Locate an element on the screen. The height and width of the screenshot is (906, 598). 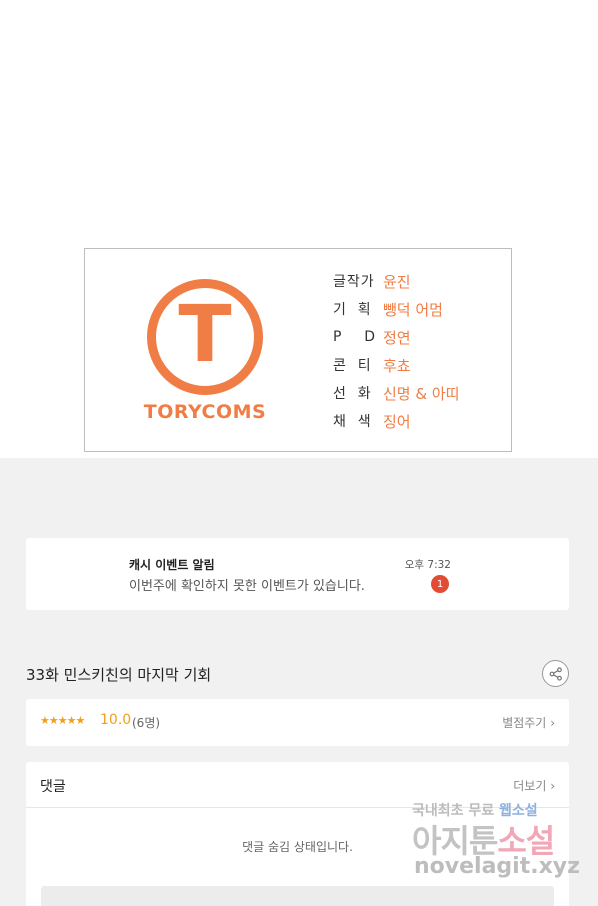
credit-label: 기 획 is located at coordinates (352, 310).